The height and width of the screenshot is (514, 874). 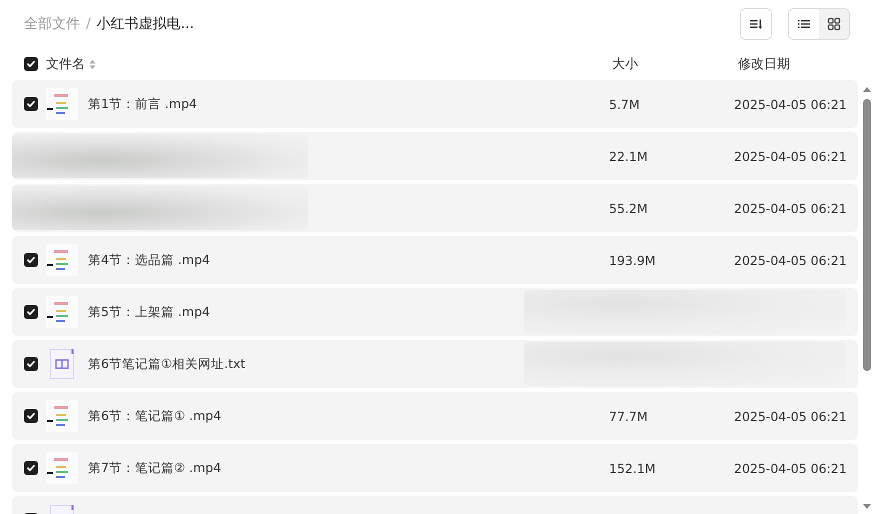 What do you see at coordinates (155, 468) in the screenshot?
I see `file-name: 第7节：笔记篇② .mp4` at bounding box center [155, 468].